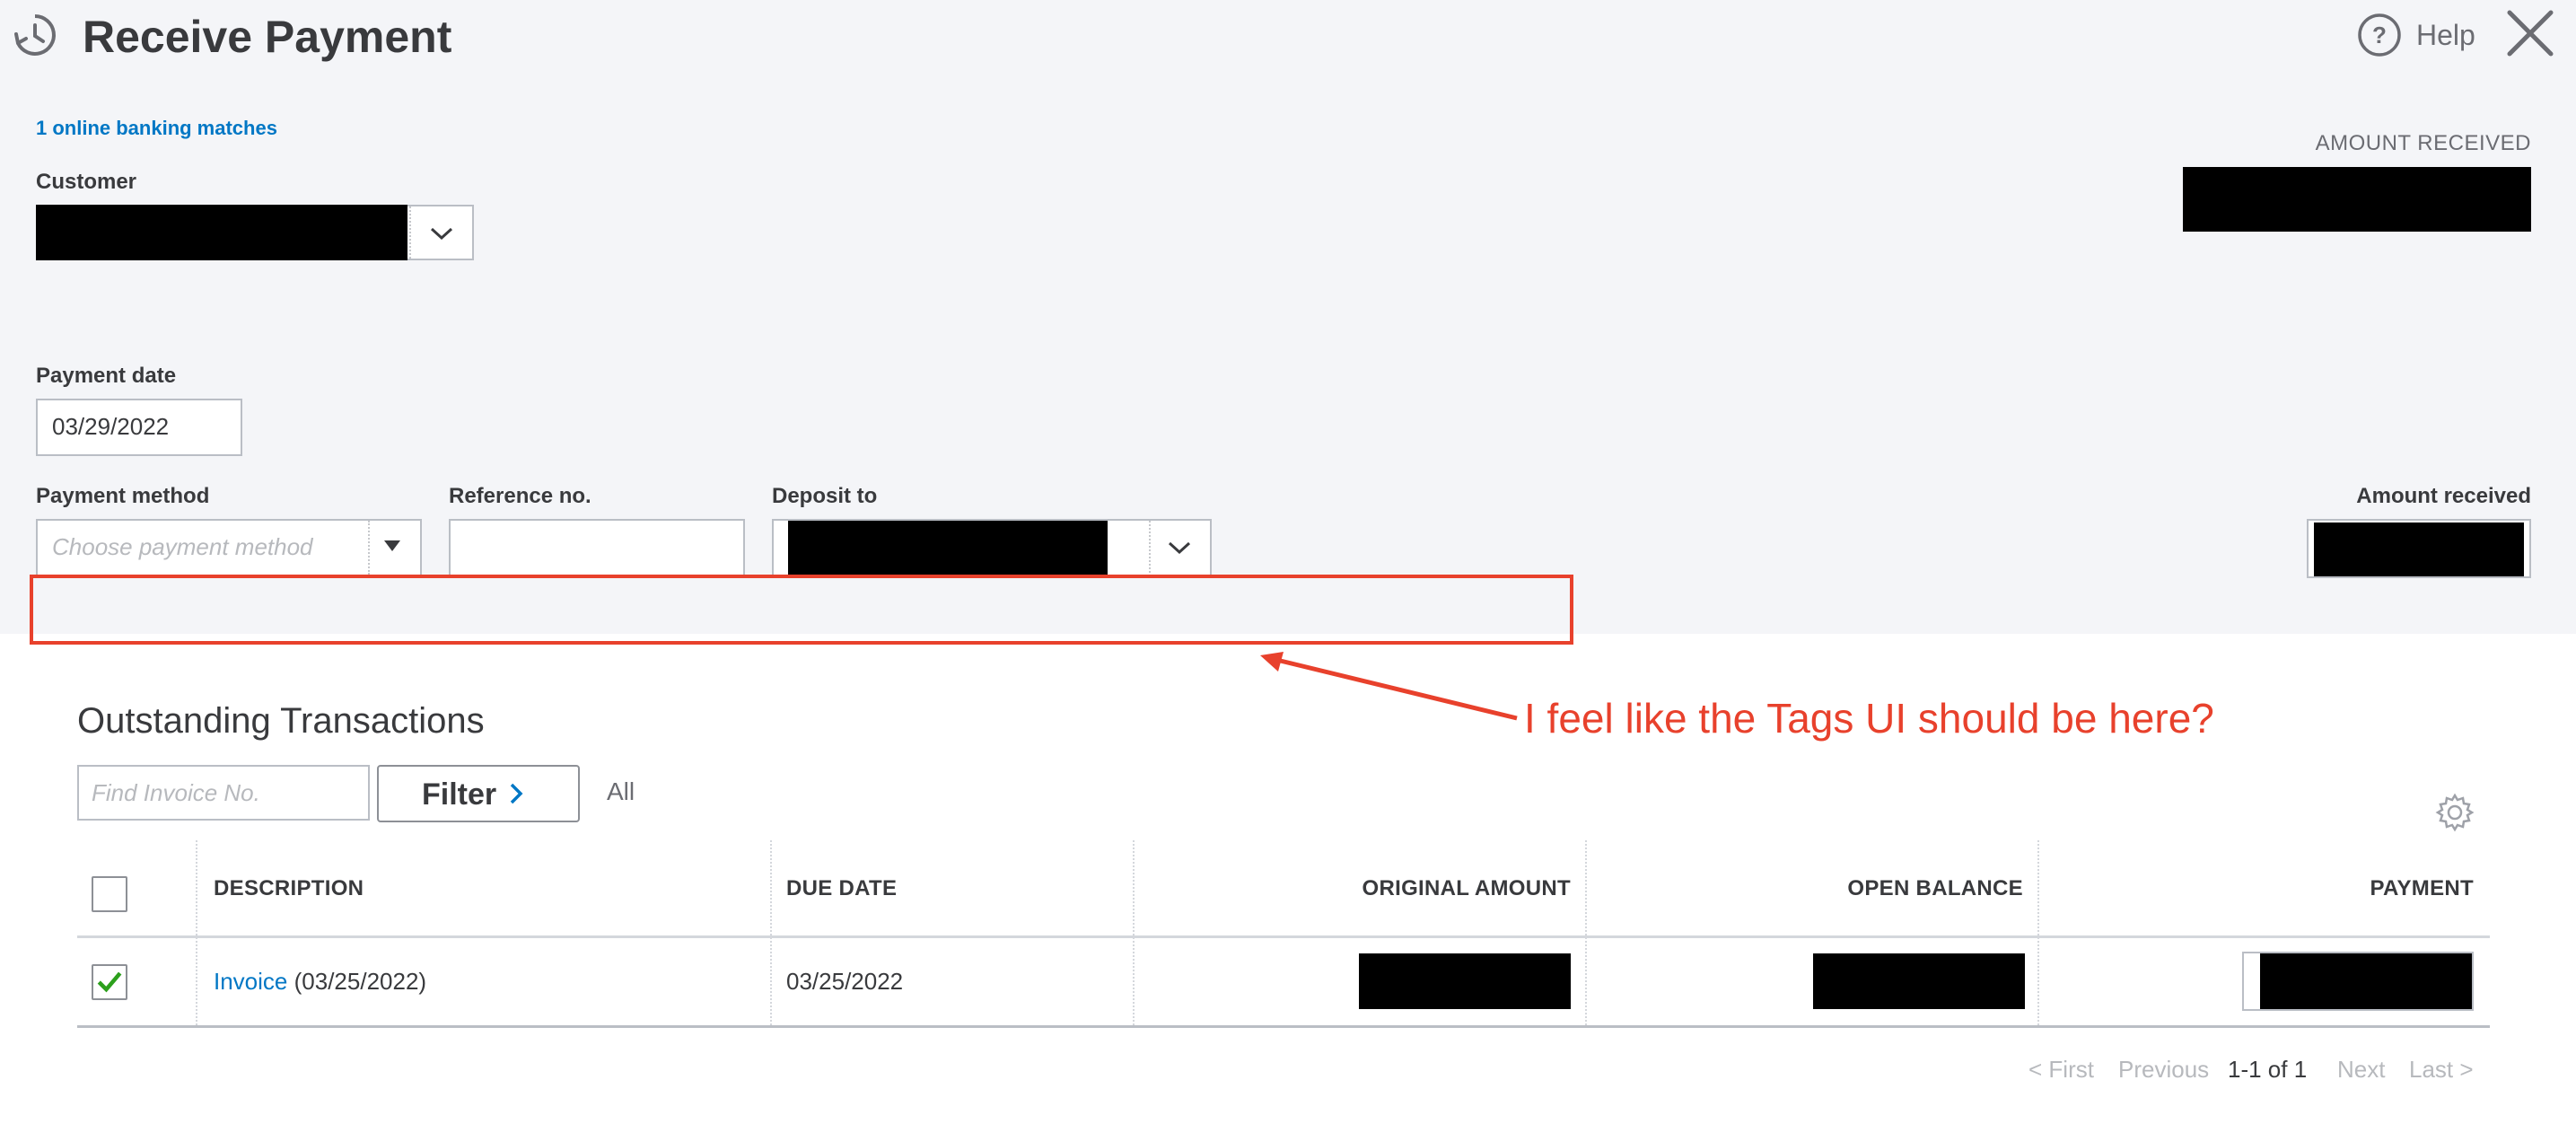 The image size is (2576, 1124). Describe the element at coordinates (1283, 1027) in the screenshot. I see `table-bottom-divider` at that location.